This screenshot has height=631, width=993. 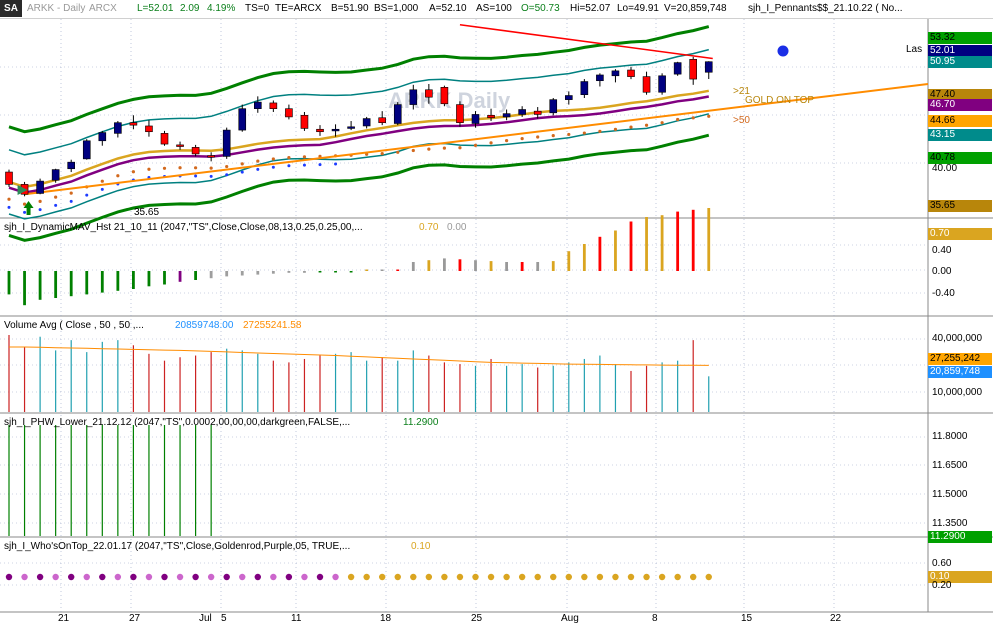 What do you see at coordinates (960, 121) in the screenshot?
I see `axis-tag-orange: 44.66` at bounding box center [960, 121].